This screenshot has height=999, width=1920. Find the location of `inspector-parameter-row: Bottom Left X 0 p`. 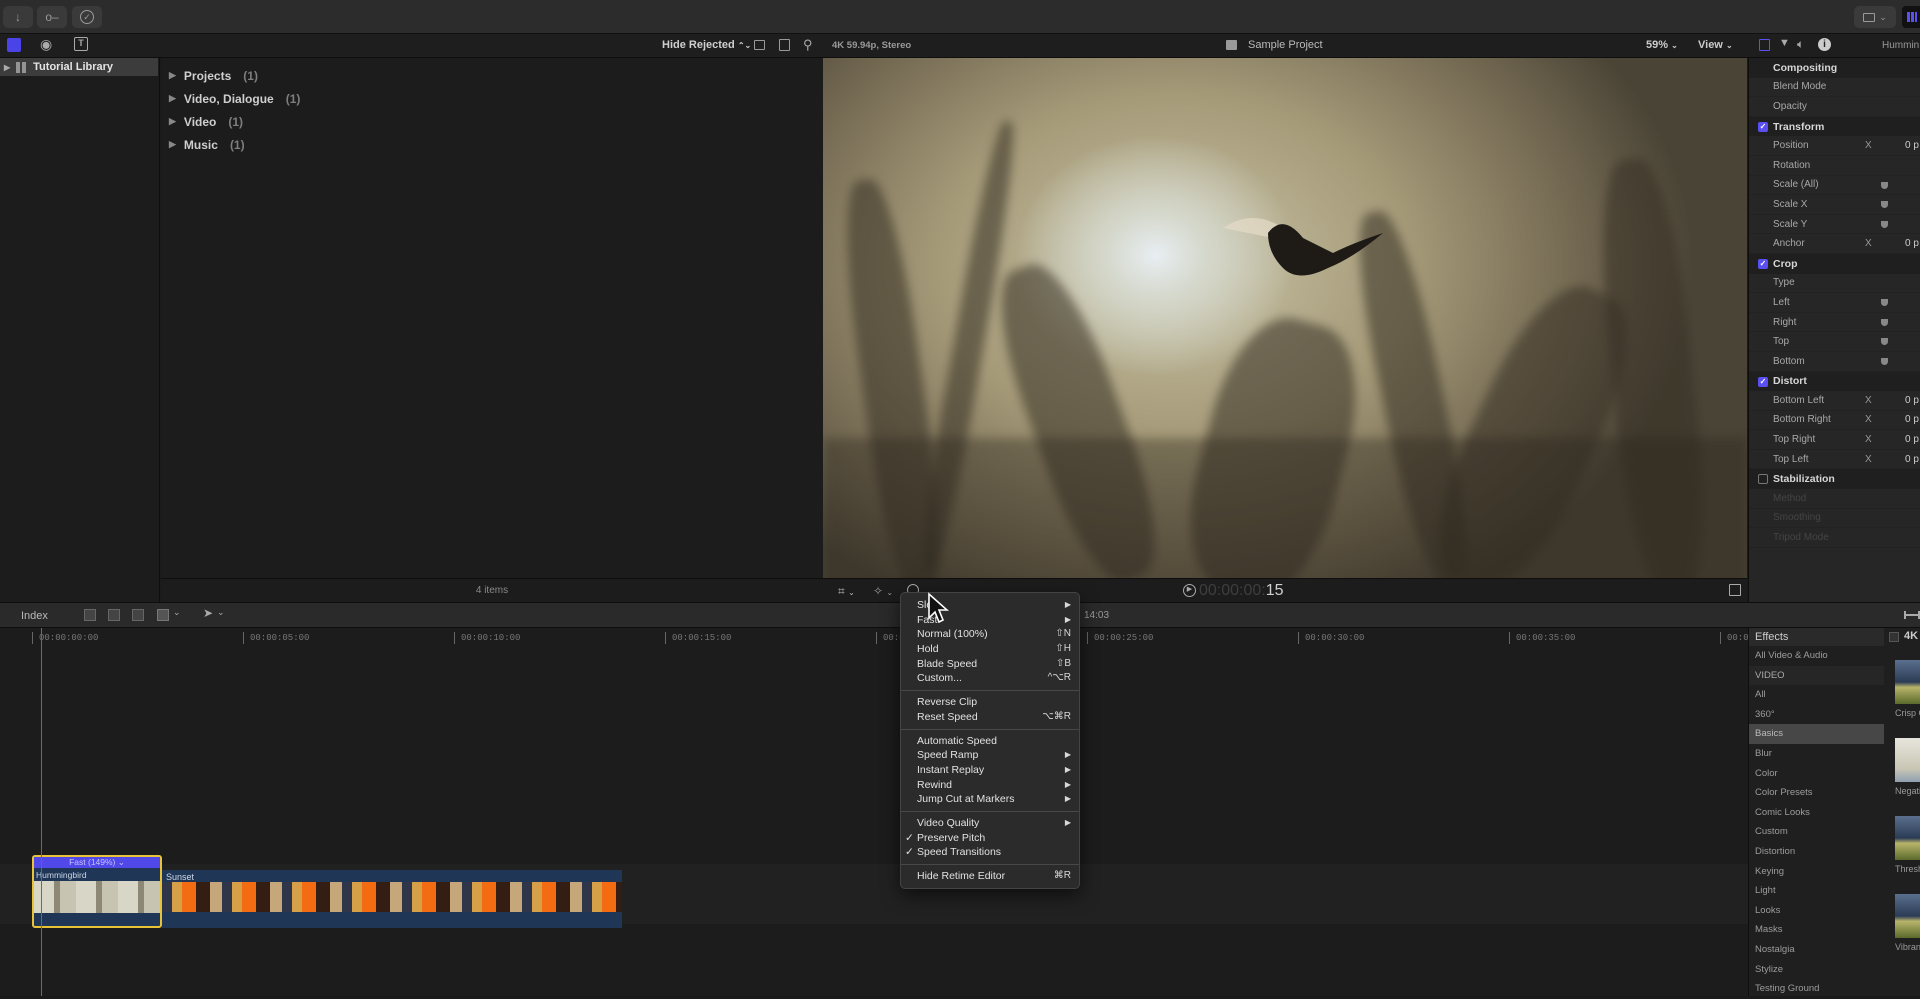

inspector-parameter-row: Bottom Left X 0 p is located at coordinates (1834, 401).